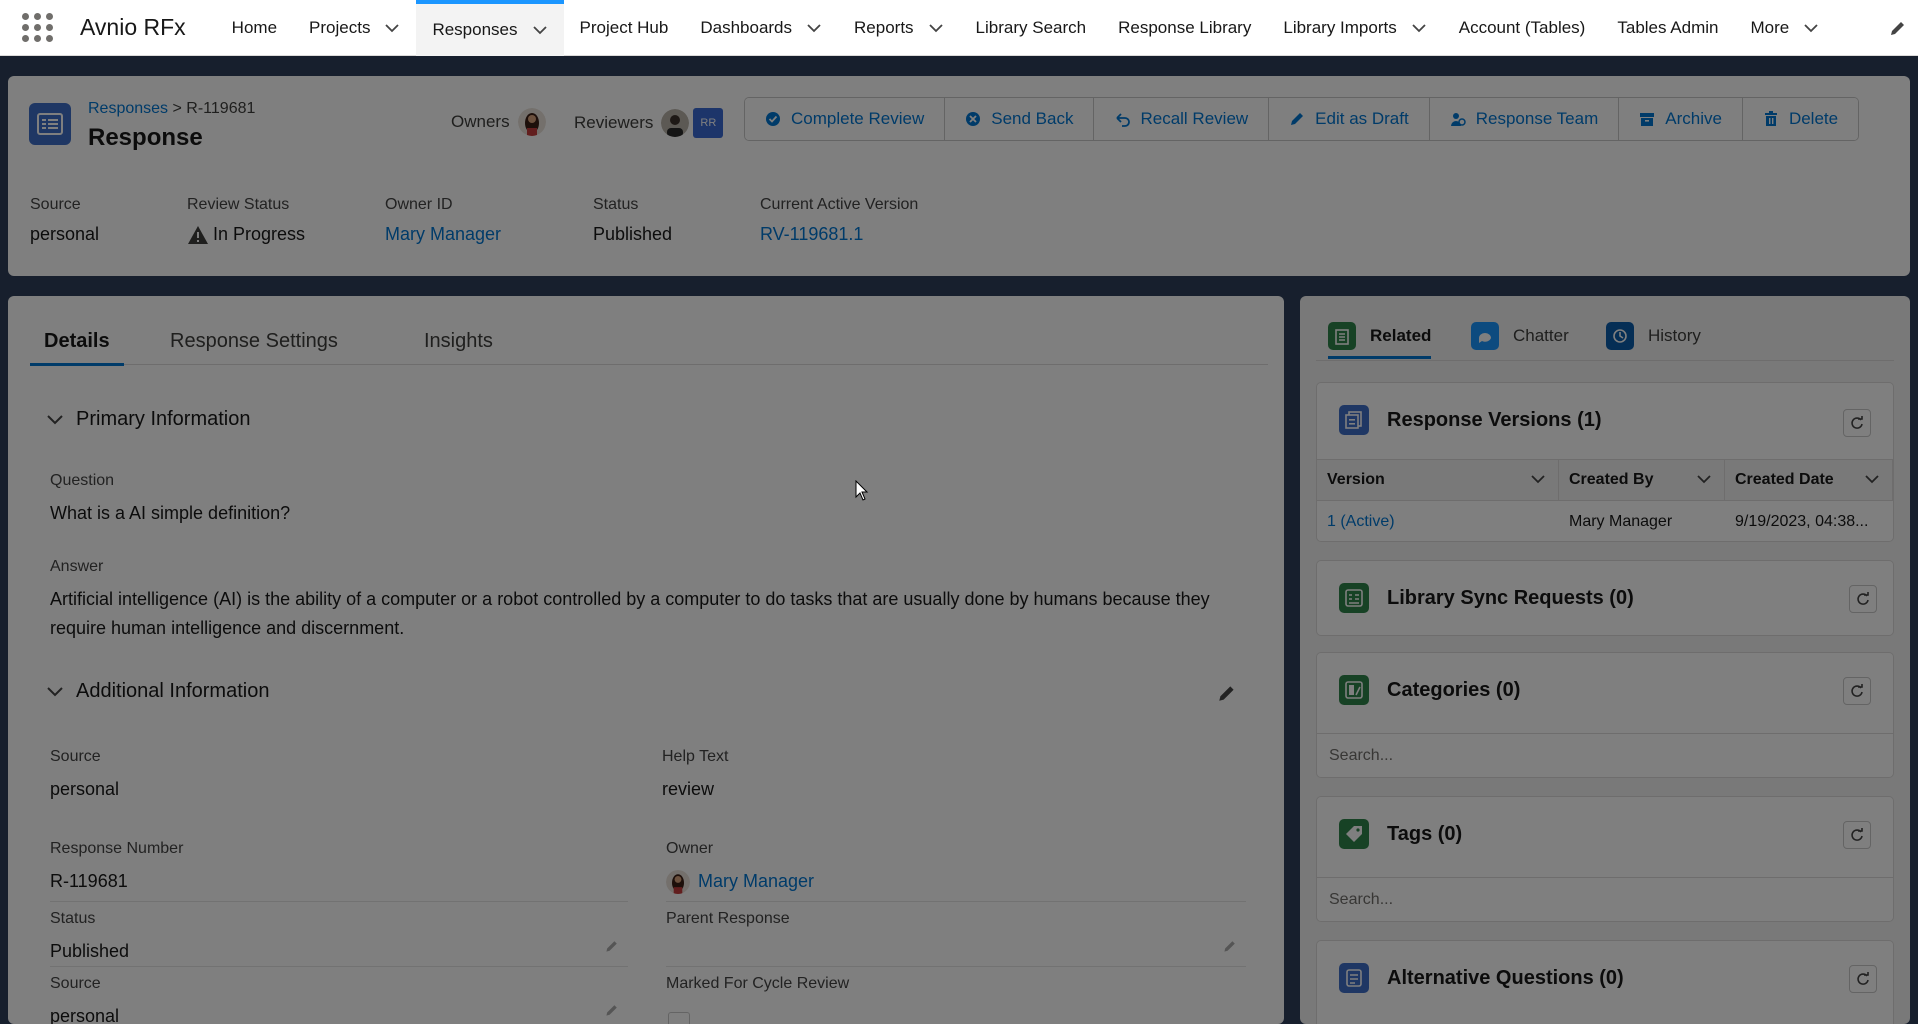 The image size is (1918, 1024). Describe the element at coordinates (254, 28) in the screenshot. I see `nav-item-home: Home` at that location.